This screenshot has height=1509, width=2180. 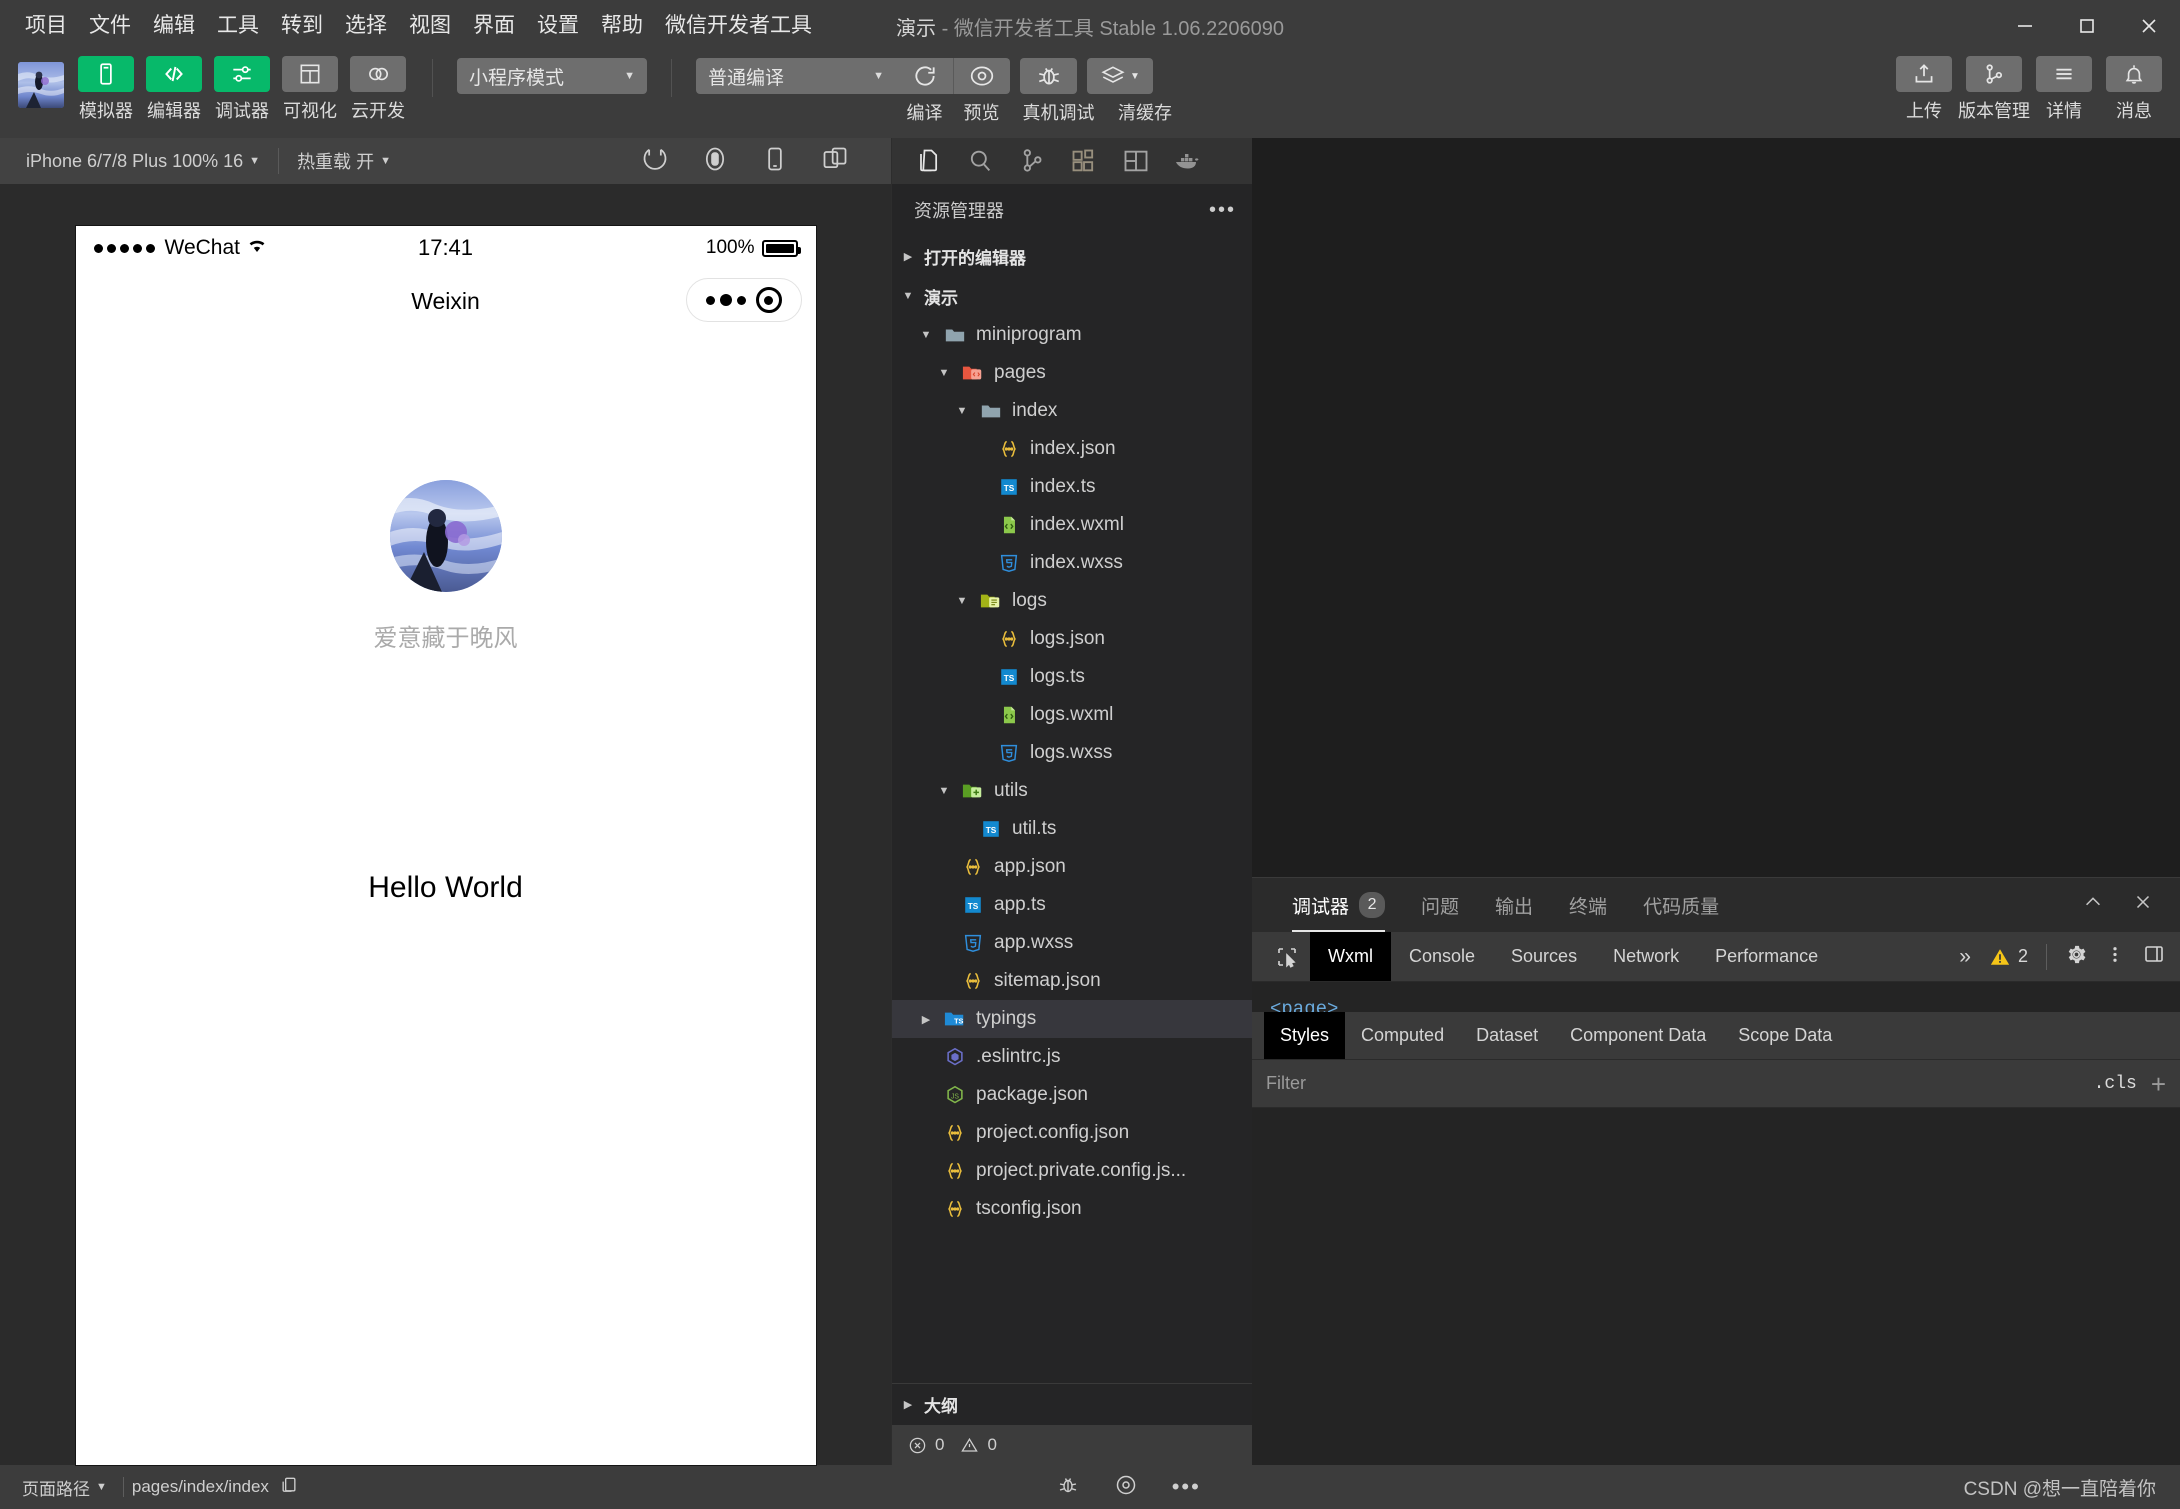 What do you see at coordinates (1442, 956) in the screenshot?
I see `devtools-tab-console: Console` at bounding box center [1442, 956].